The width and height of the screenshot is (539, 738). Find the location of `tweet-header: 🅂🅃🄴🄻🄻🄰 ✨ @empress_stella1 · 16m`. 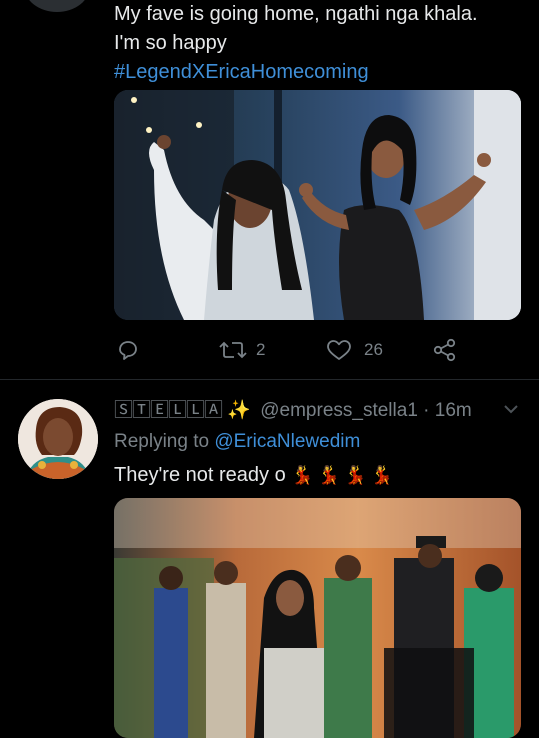

tweet-header: 🅂🅃🄴🄻🄻🄰 ✨ @empress_stella1 · 16m is located at coordinates (293, 411).